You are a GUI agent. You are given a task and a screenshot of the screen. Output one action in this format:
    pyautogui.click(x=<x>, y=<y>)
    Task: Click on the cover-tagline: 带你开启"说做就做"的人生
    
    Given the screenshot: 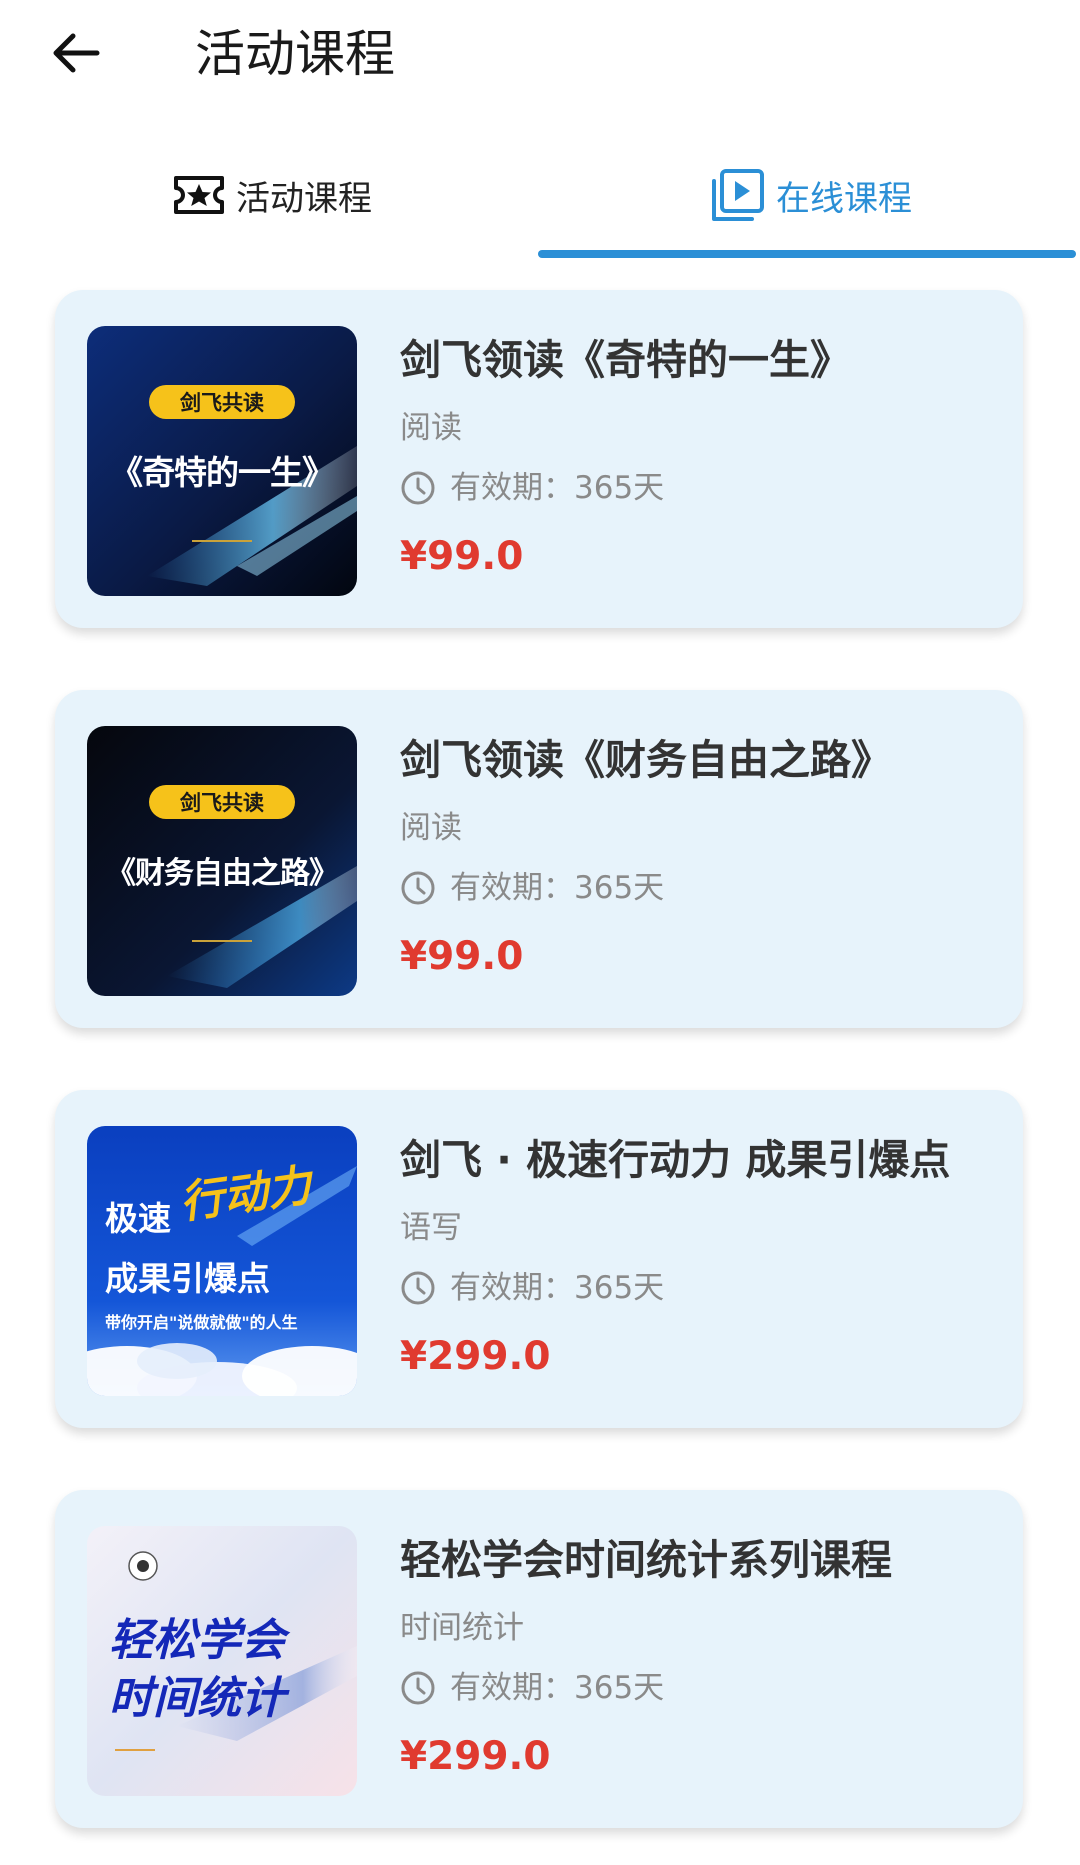 What is the action you would take?
    pyautogui.click(x=201, y=1322)
    